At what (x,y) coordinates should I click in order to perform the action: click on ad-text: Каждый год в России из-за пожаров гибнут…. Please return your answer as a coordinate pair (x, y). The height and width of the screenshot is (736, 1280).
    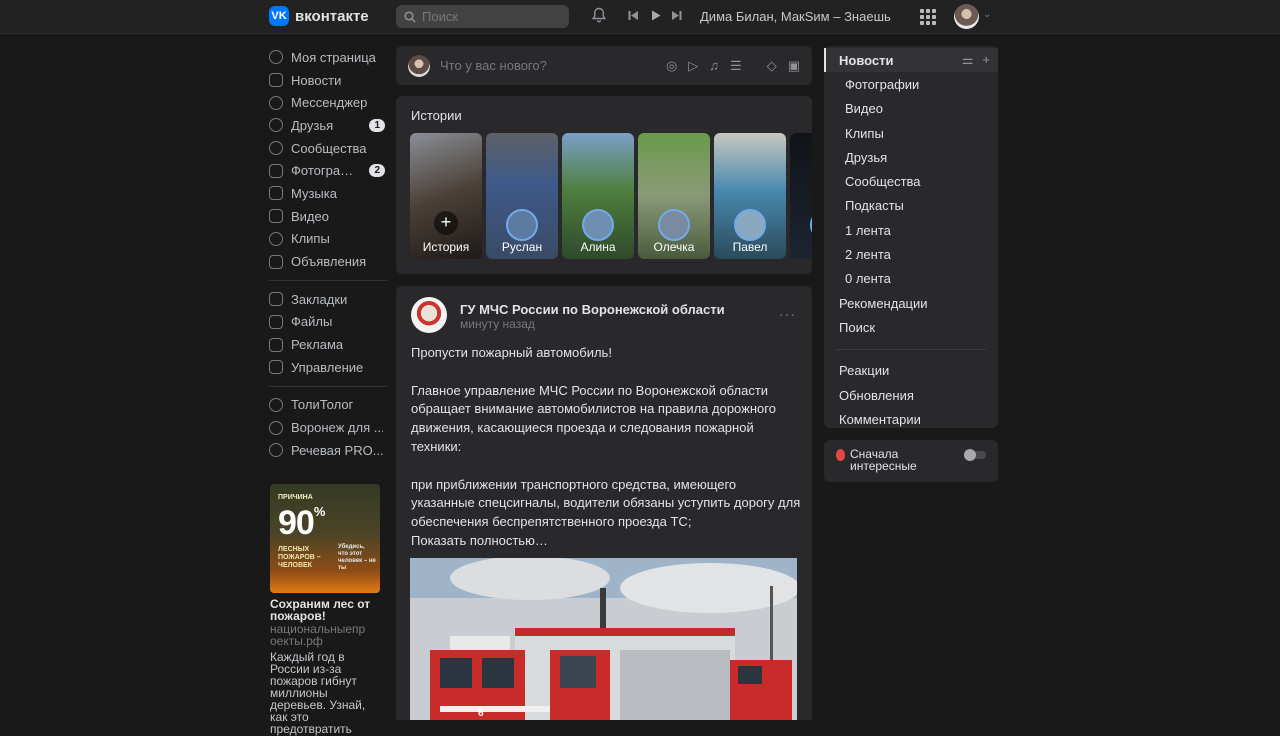
    Looking at the image, I should click on (318, 693).